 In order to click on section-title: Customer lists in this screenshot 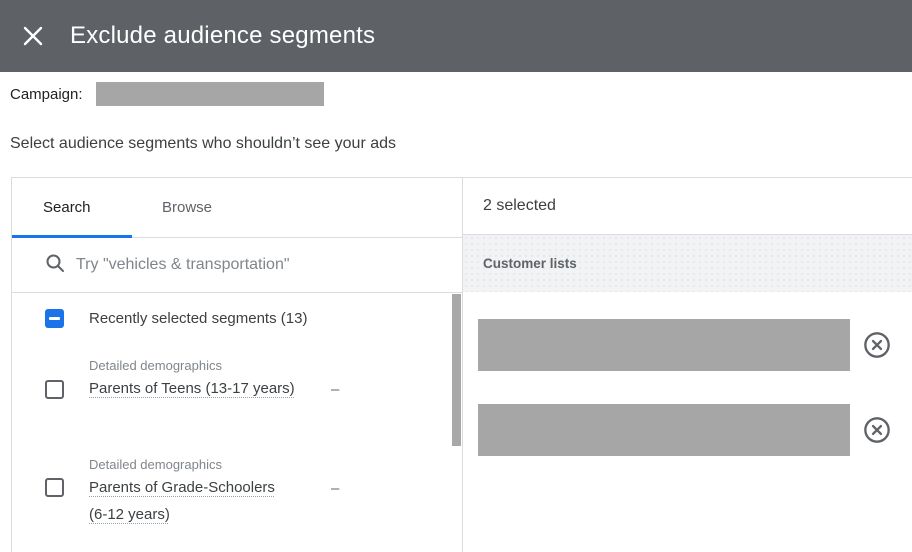, I will do `click(530, 263)`.